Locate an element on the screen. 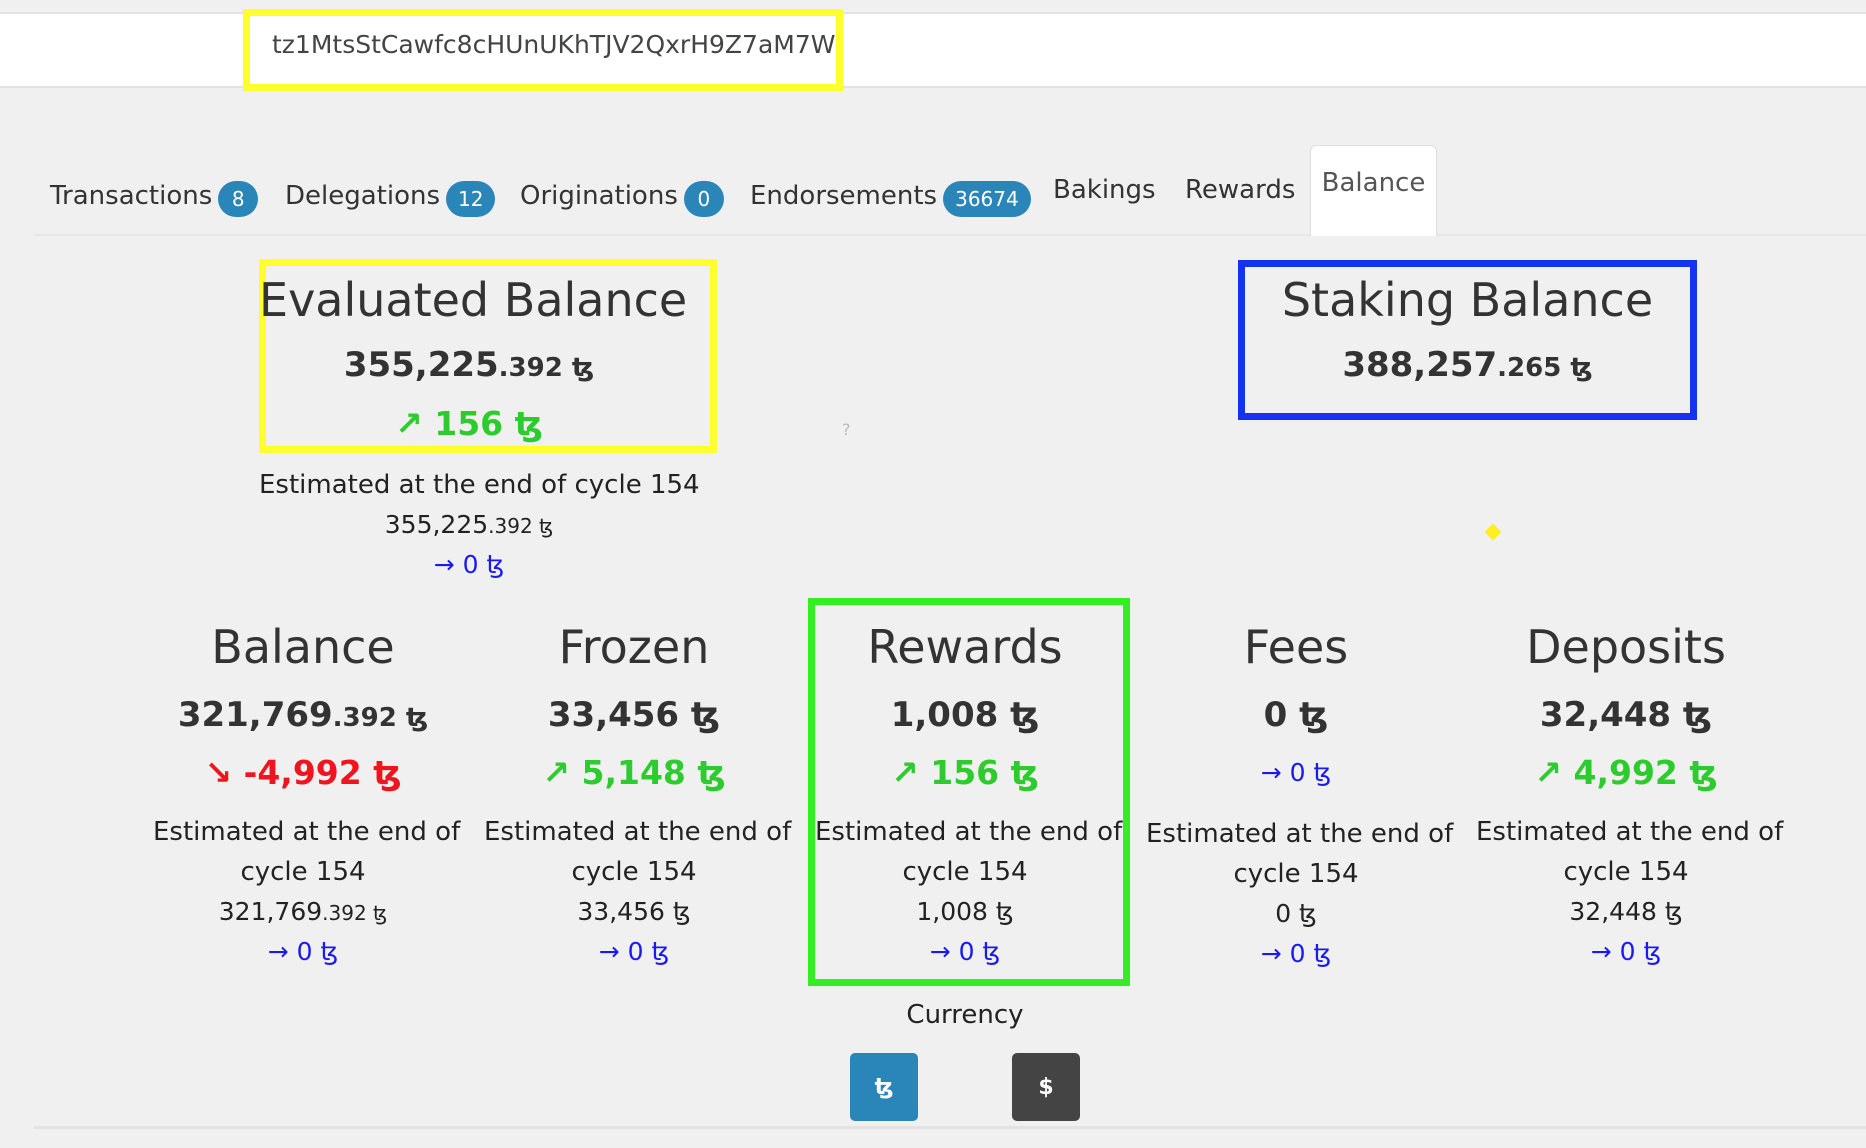 Image resolution: width=1866 pixels, height=1148 pixels. deposits-change: ↗ 4,992 ꜩ is located at coordinates (1626, 772).